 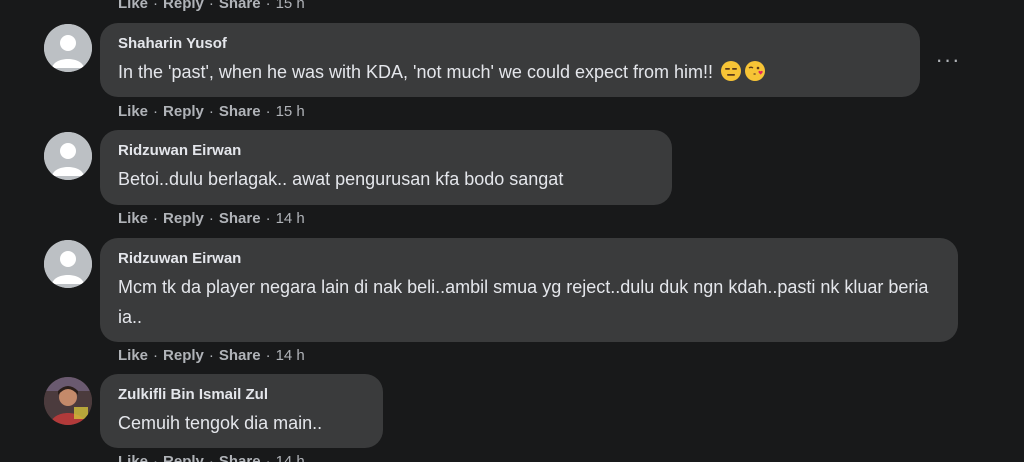 I want to click on comment-options-button: ···, so click(x=948, y=60).